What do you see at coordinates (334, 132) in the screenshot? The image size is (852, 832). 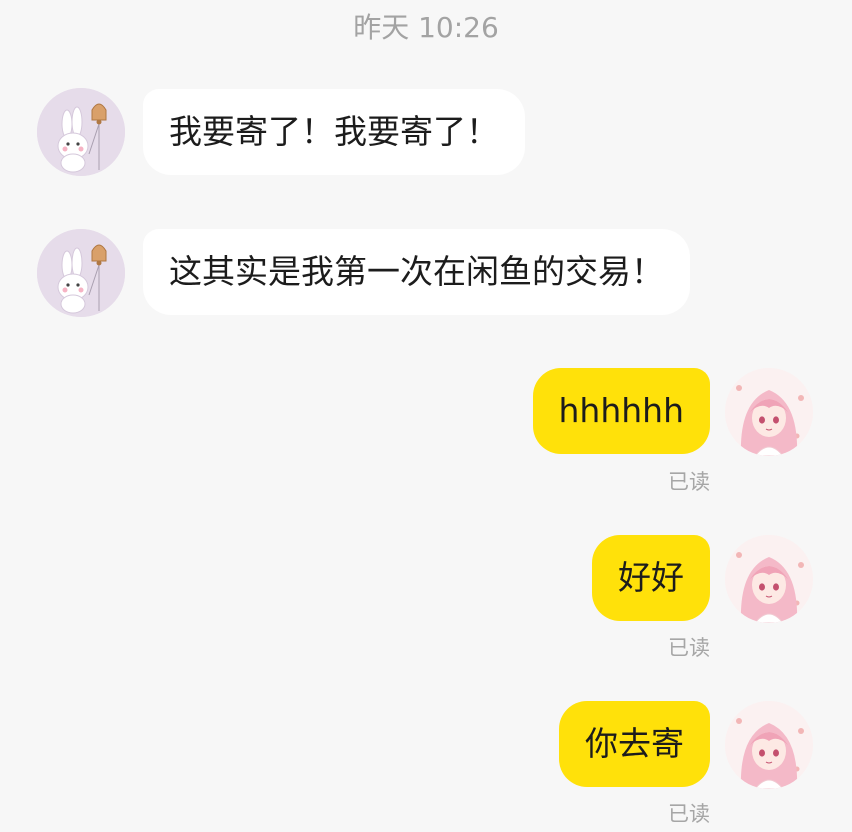 I see `incoming-message-bubble: 我要寄了！我要寄了！` at bounding box center [334, 132].